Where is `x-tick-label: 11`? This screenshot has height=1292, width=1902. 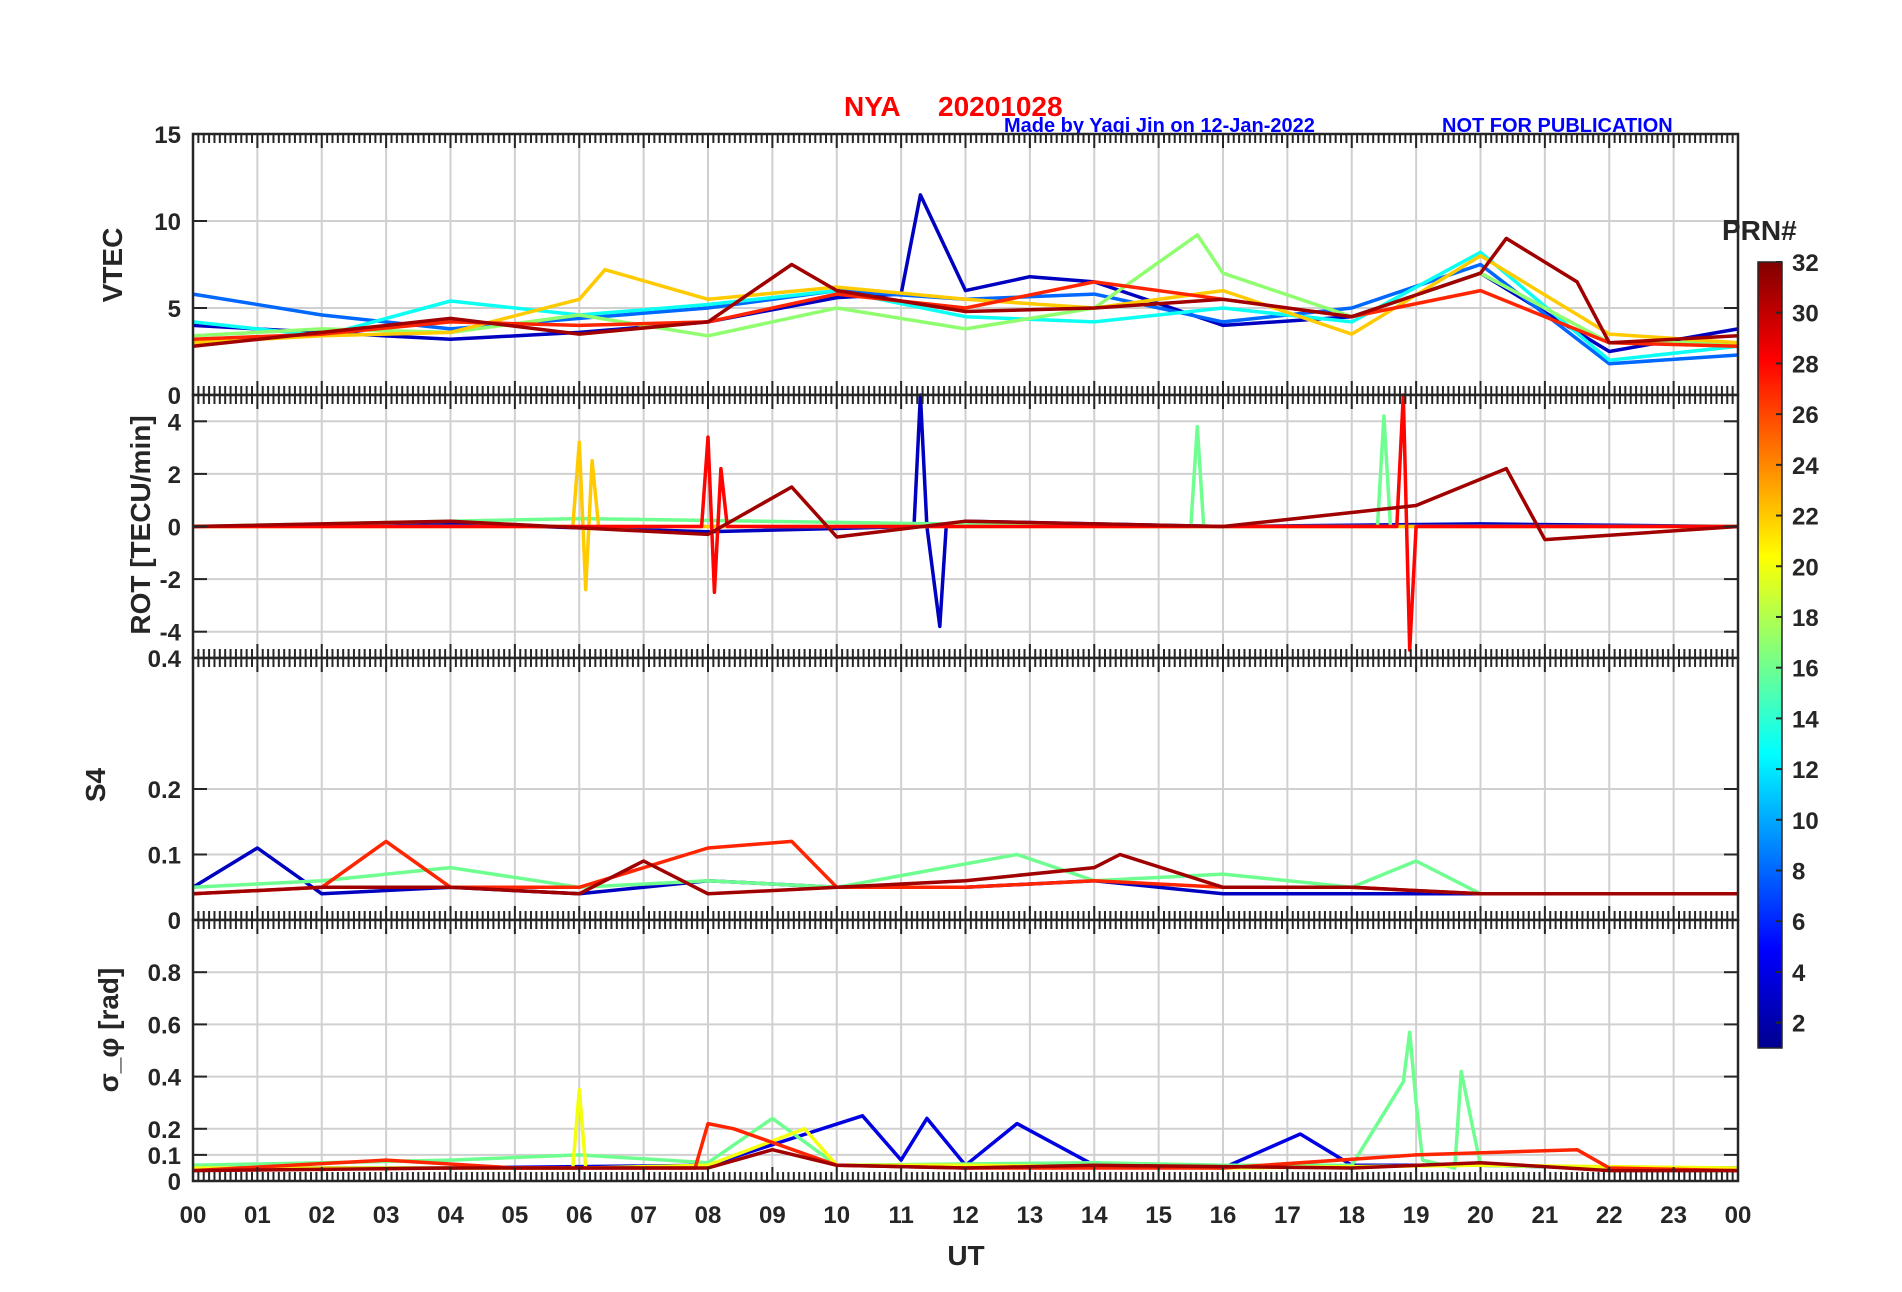
x-tick-label: 11 is located at coordinates (900, 1215).